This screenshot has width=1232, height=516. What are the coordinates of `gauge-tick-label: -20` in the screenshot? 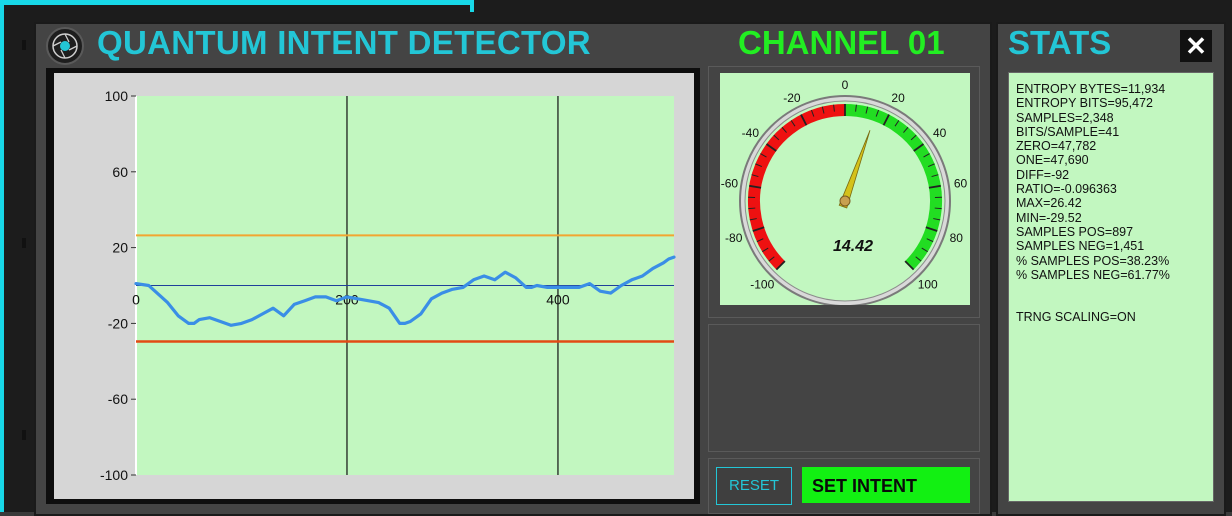 It's located at (792, 98).